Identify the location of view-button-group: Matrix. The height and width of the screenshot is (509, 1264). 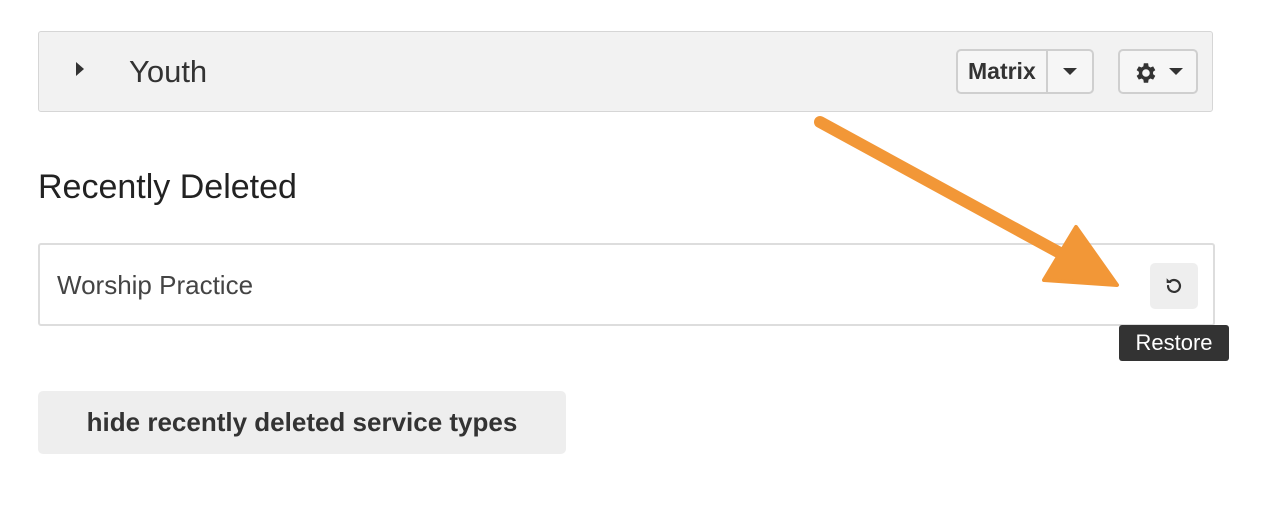
(1025, 71).